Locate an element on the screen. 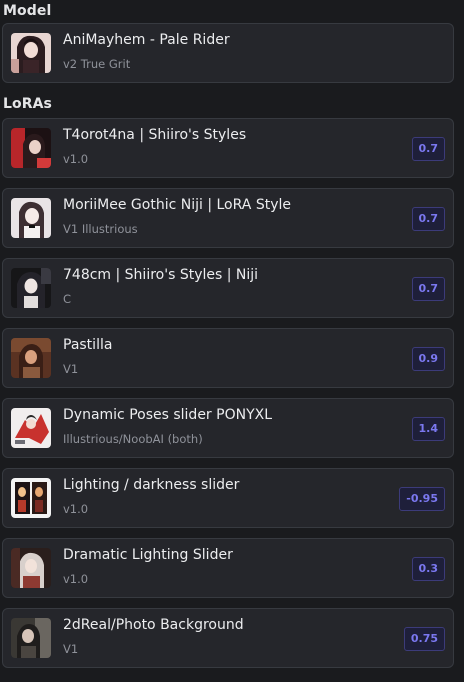 The height and width of the screenshot is (682, 464). model-card: AniMayhem - Pale Rider v2 True Grit is located at coordinates (228, 53).